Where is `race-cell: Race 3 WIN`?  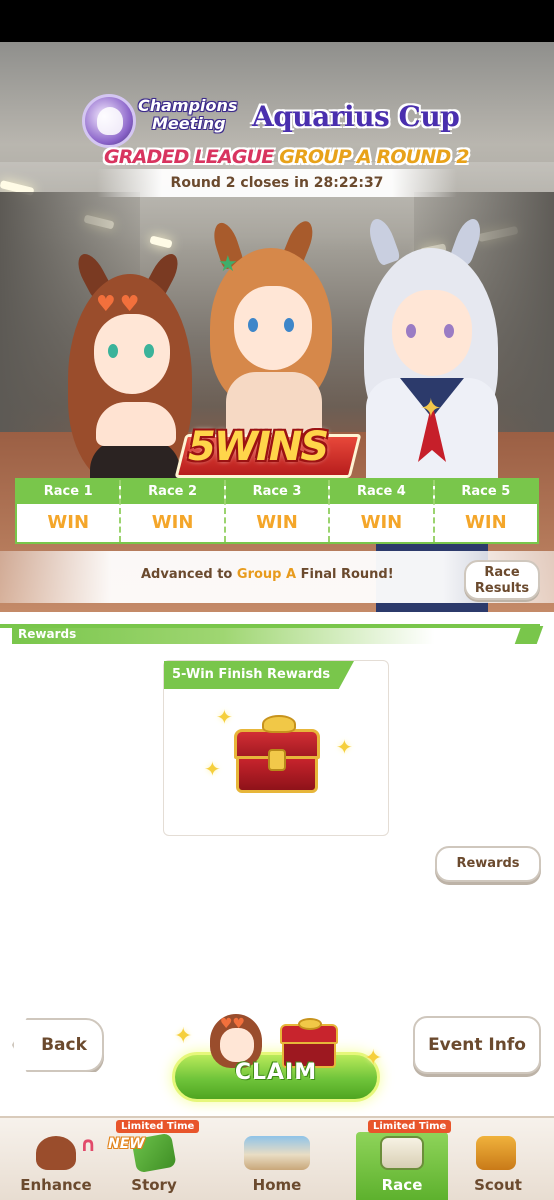
race-cell: Race 3 WIN is located at coordinates (278, 511).